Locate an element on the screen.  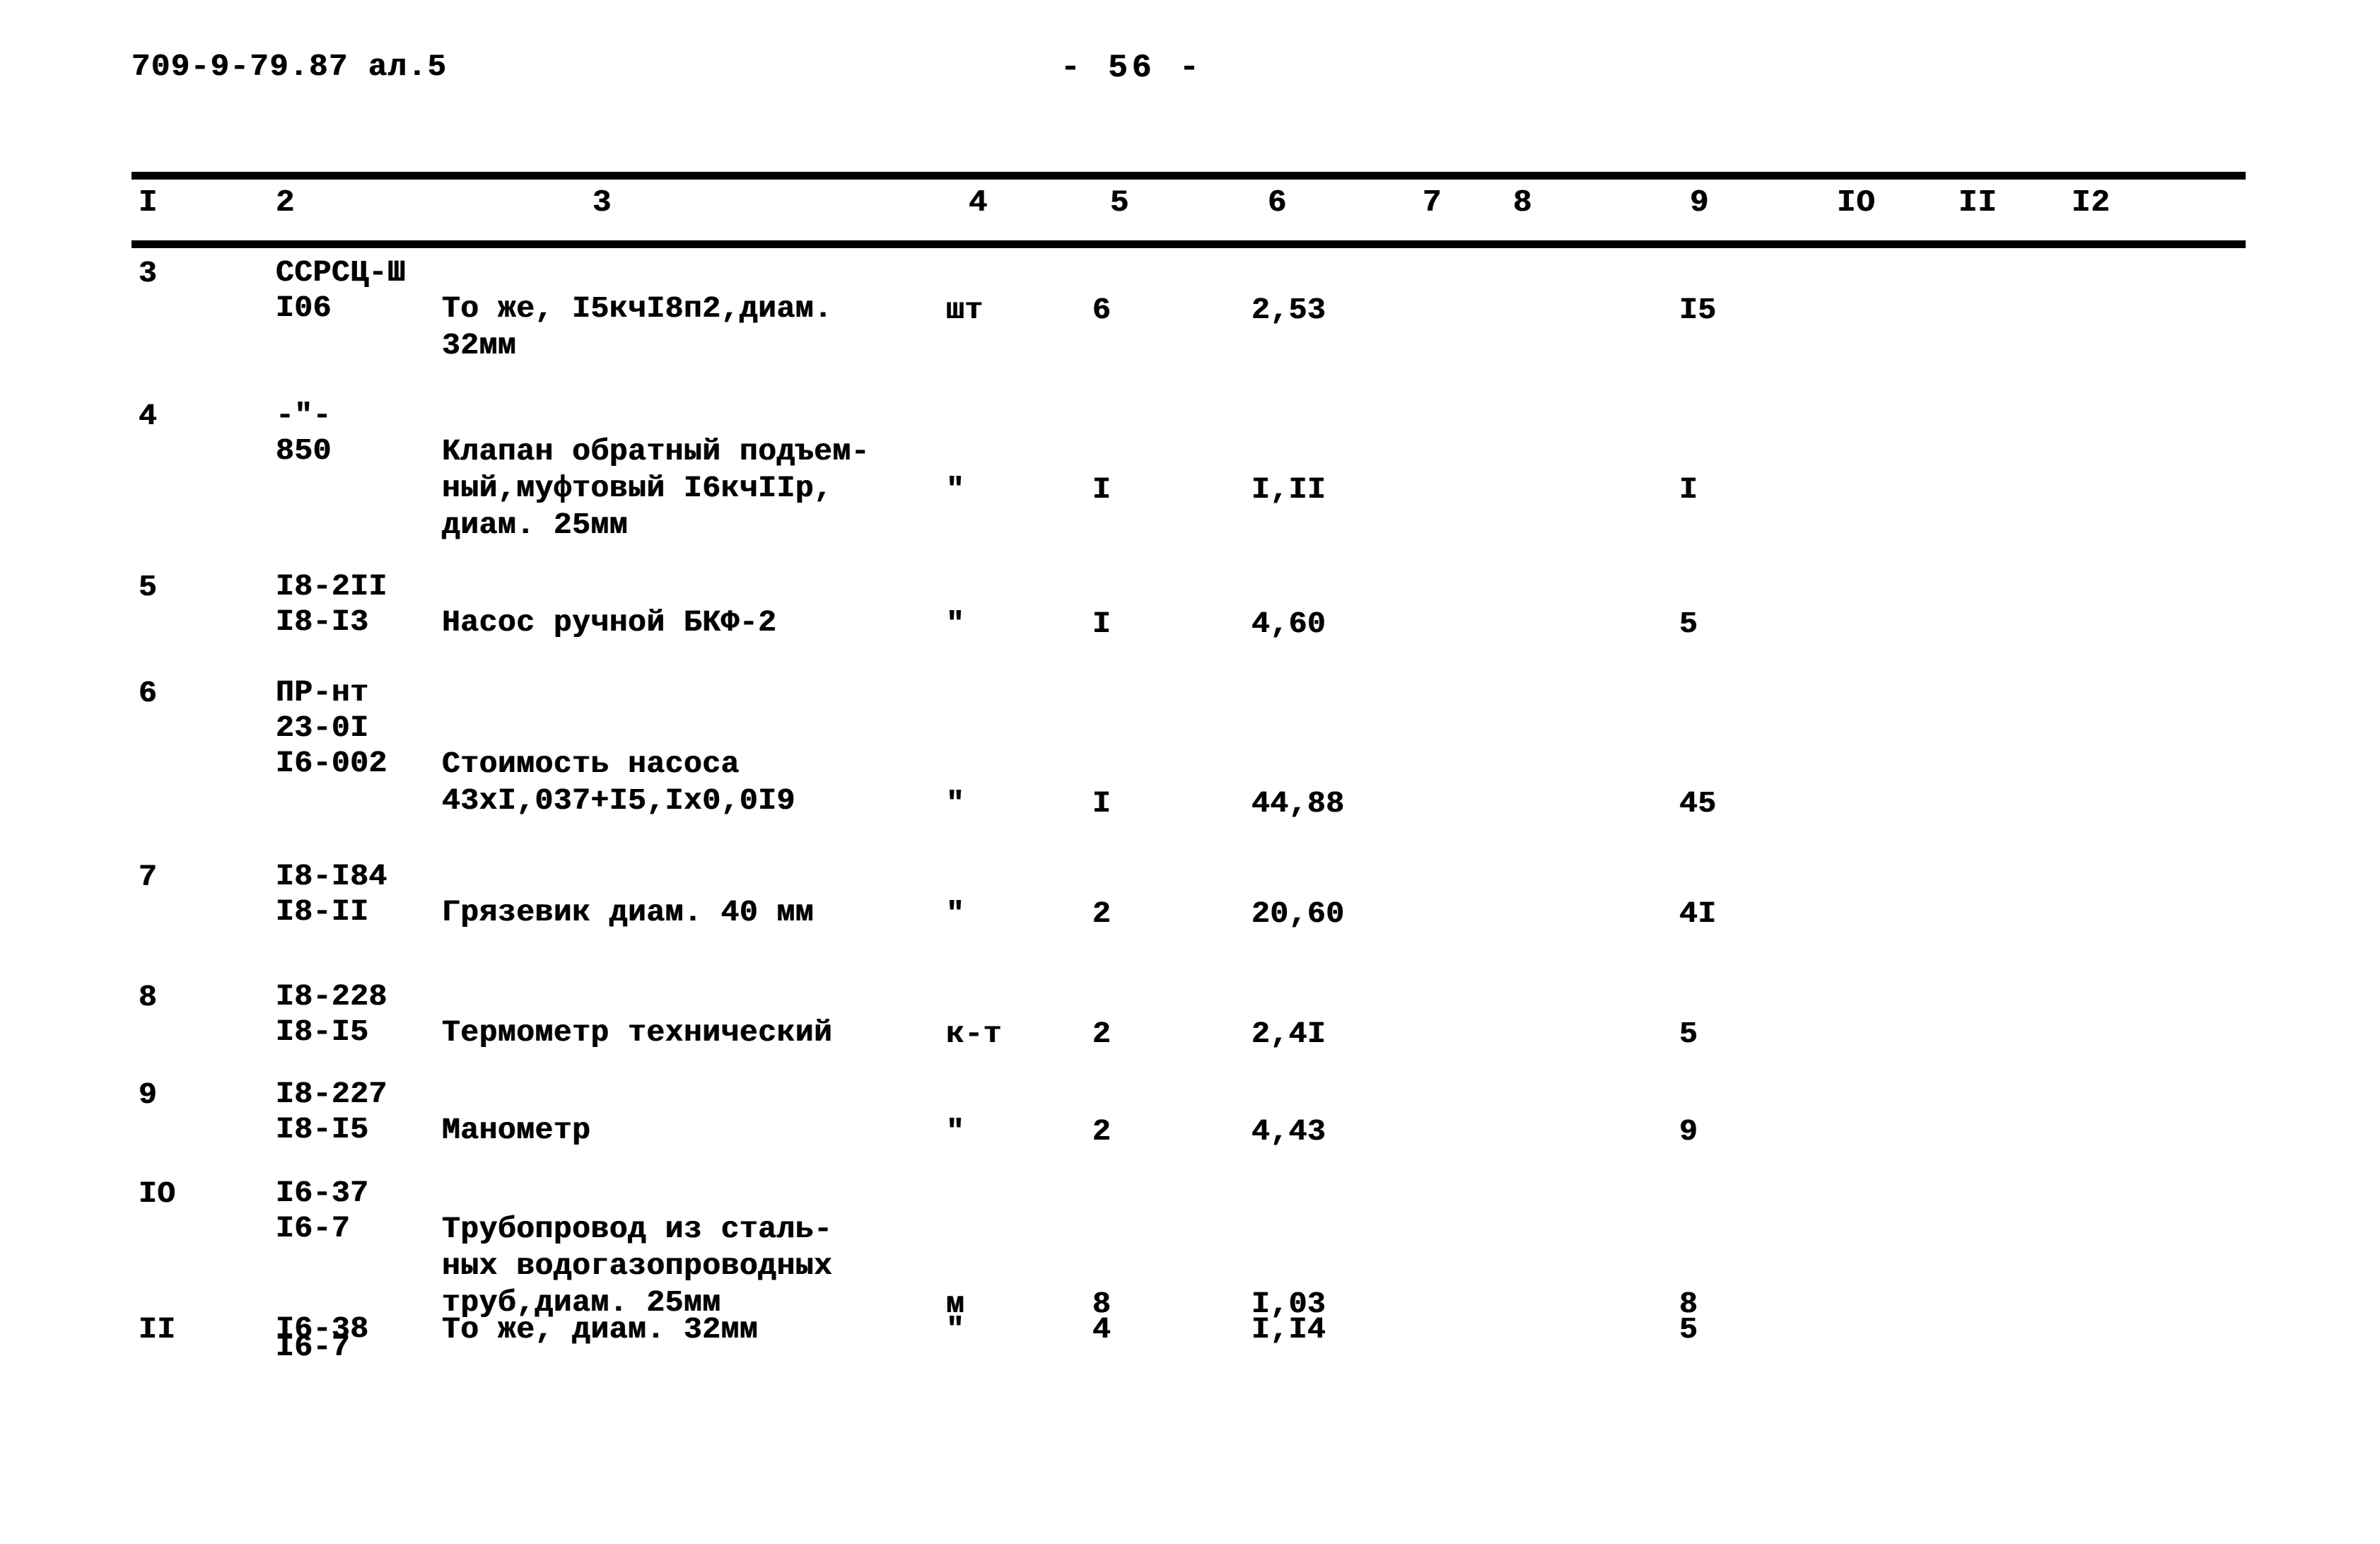
justification-code: 850 is located at coordinates (304, 450).